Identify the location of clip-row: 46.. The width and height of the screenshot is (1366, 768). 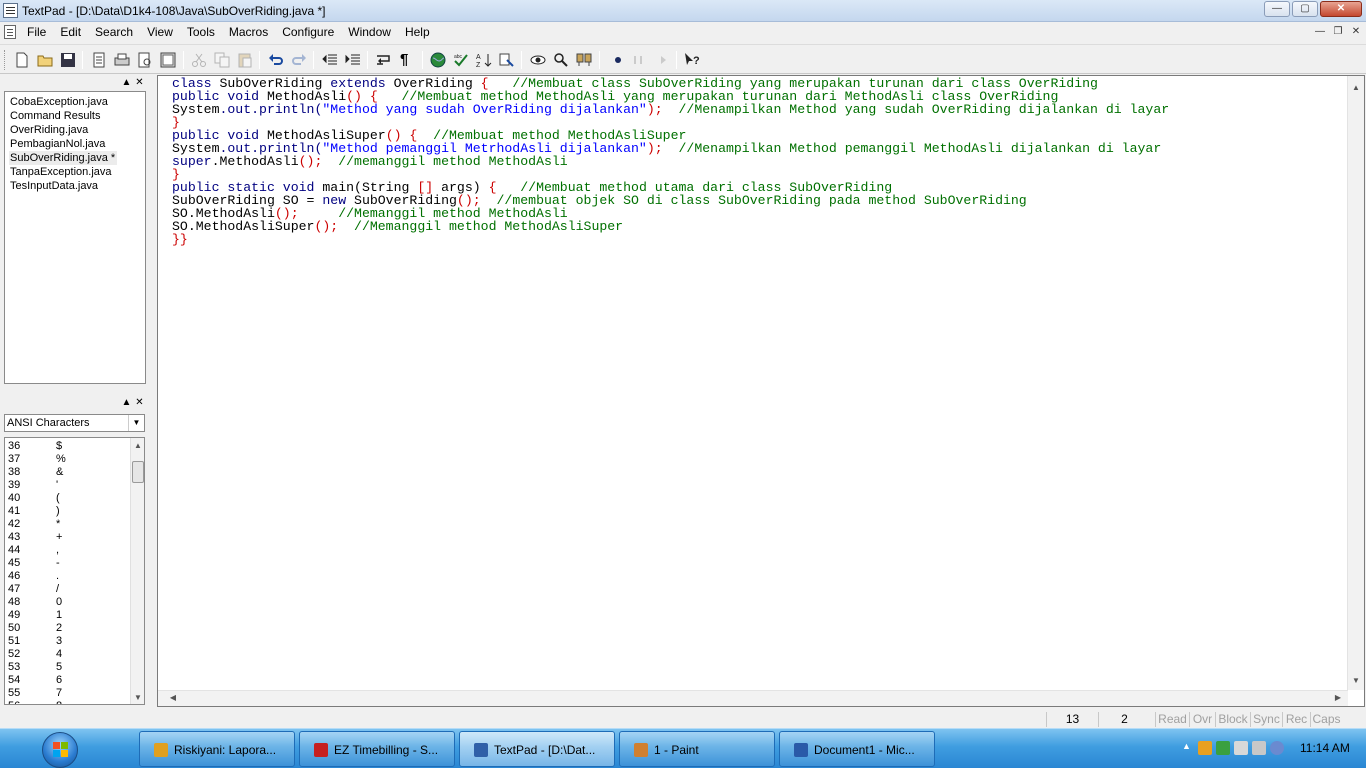
(68, 576).